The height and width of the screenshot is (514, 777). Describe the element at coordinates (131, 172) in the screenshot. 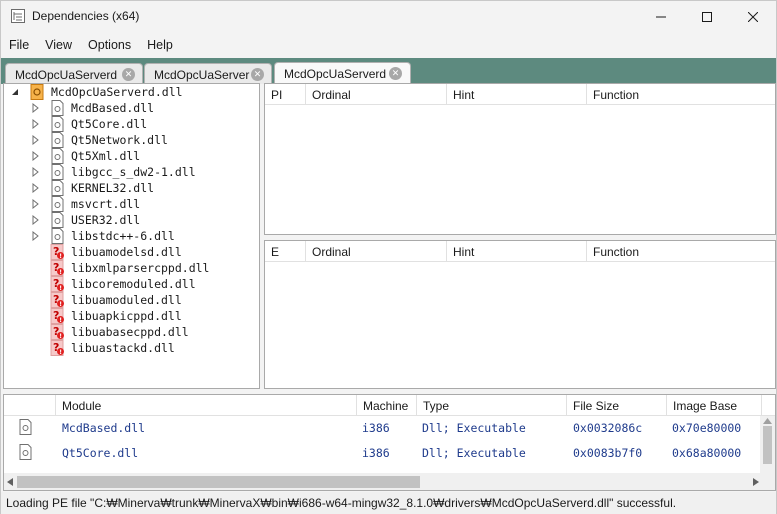

I see `tree-item: libgcc_s_dw2-1.dll` at that location.